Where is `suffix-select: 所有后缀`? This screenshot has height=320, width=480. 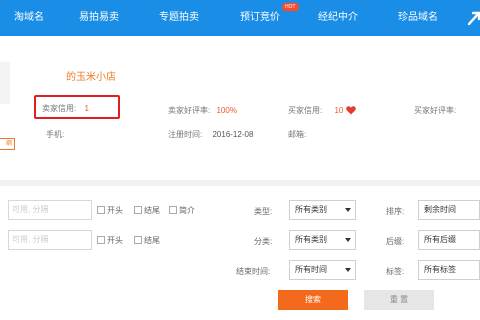
suffix-select: 所有后缀 is located at coordinates (449, 240).